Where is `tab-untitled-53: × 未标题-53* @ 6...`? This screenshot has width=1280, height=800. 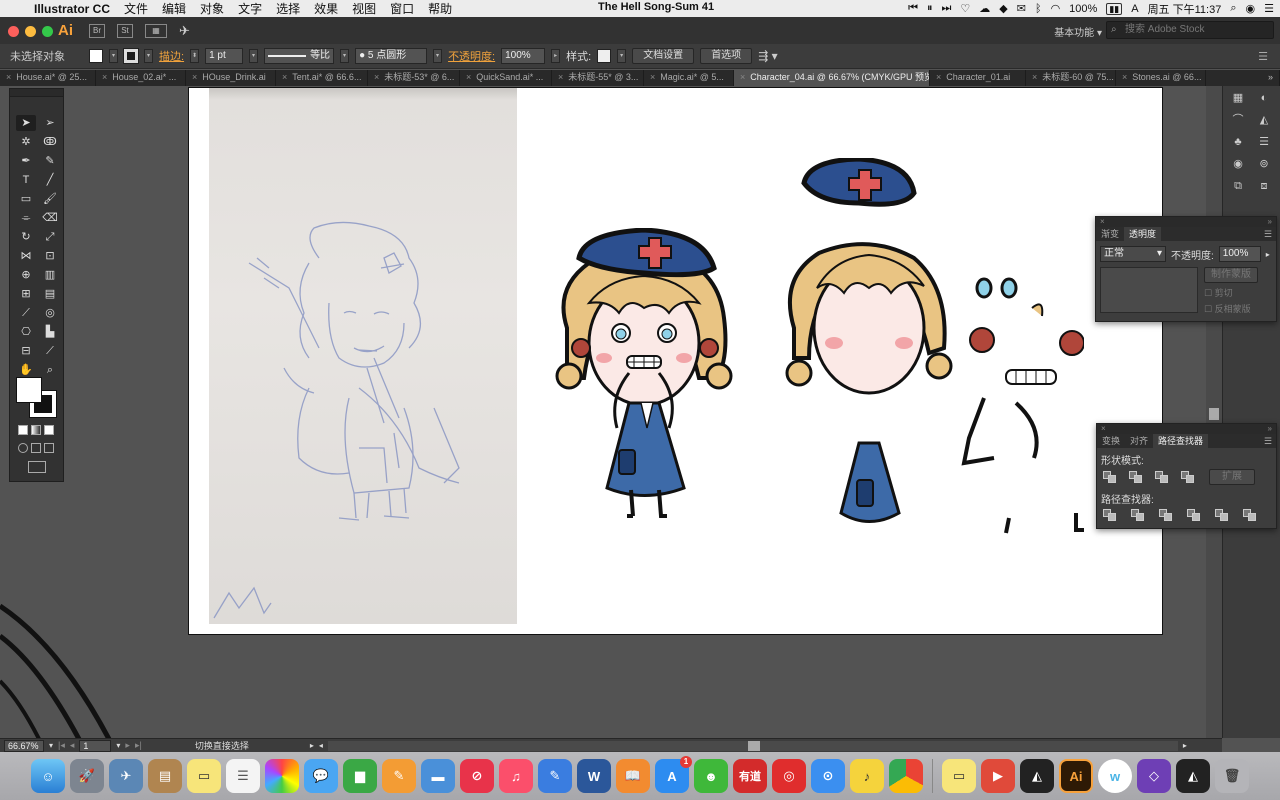 tab-untitled-53: × 未标题-53* @ 6... is located at coordinates (414, 78).